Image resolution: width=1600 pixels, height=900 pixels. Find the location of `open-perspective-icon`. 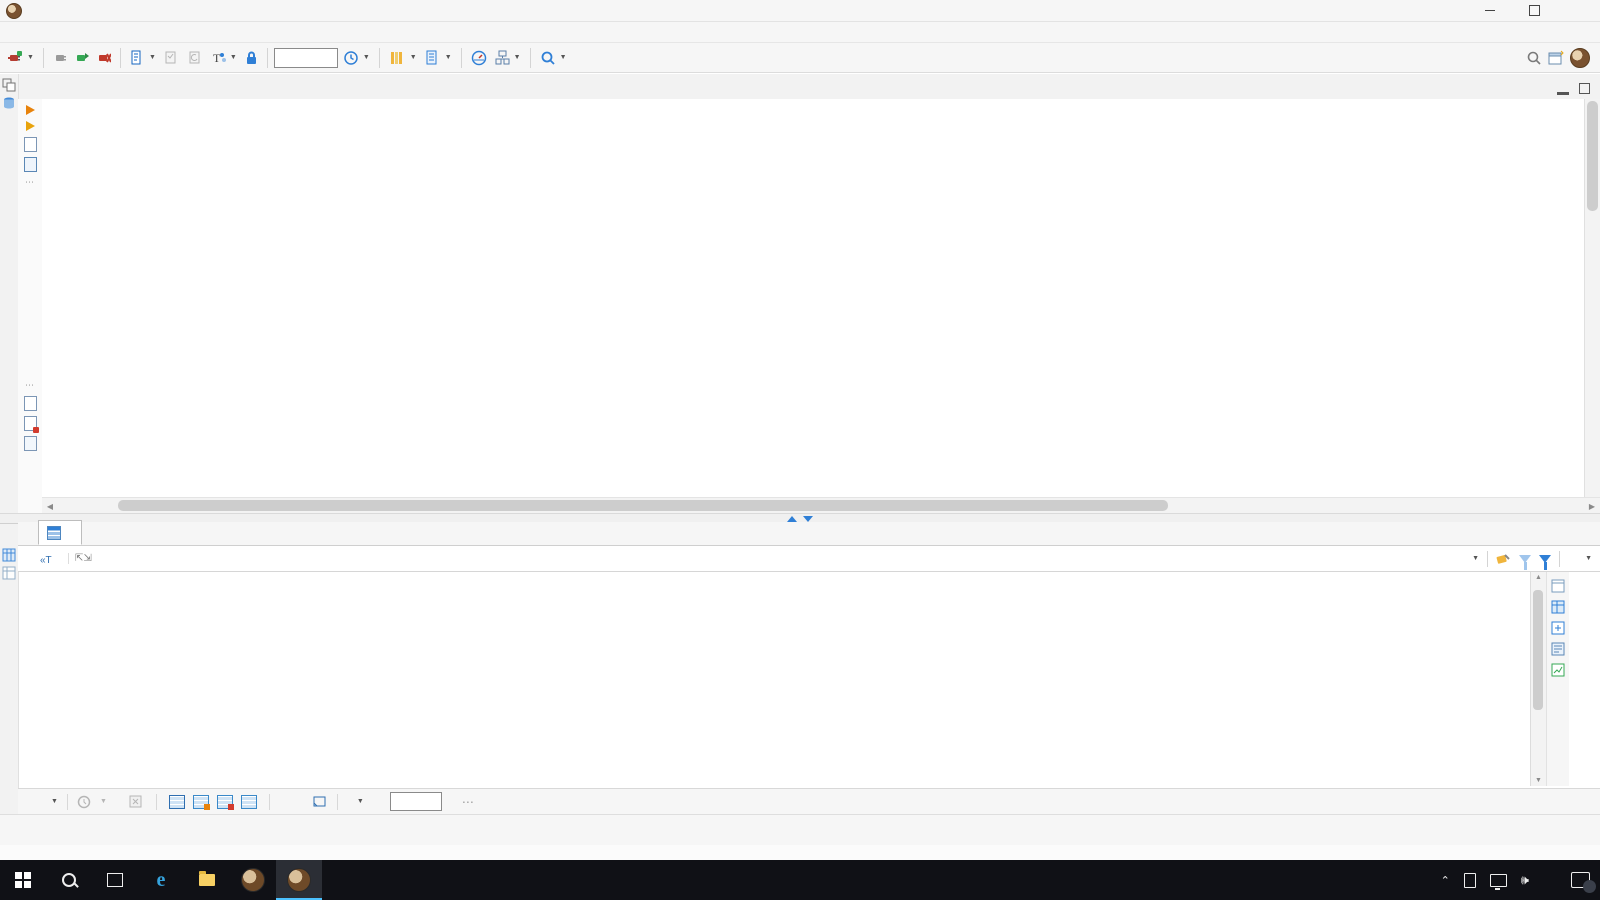

open-perspective-icon is located at coordinates (1556, 58).